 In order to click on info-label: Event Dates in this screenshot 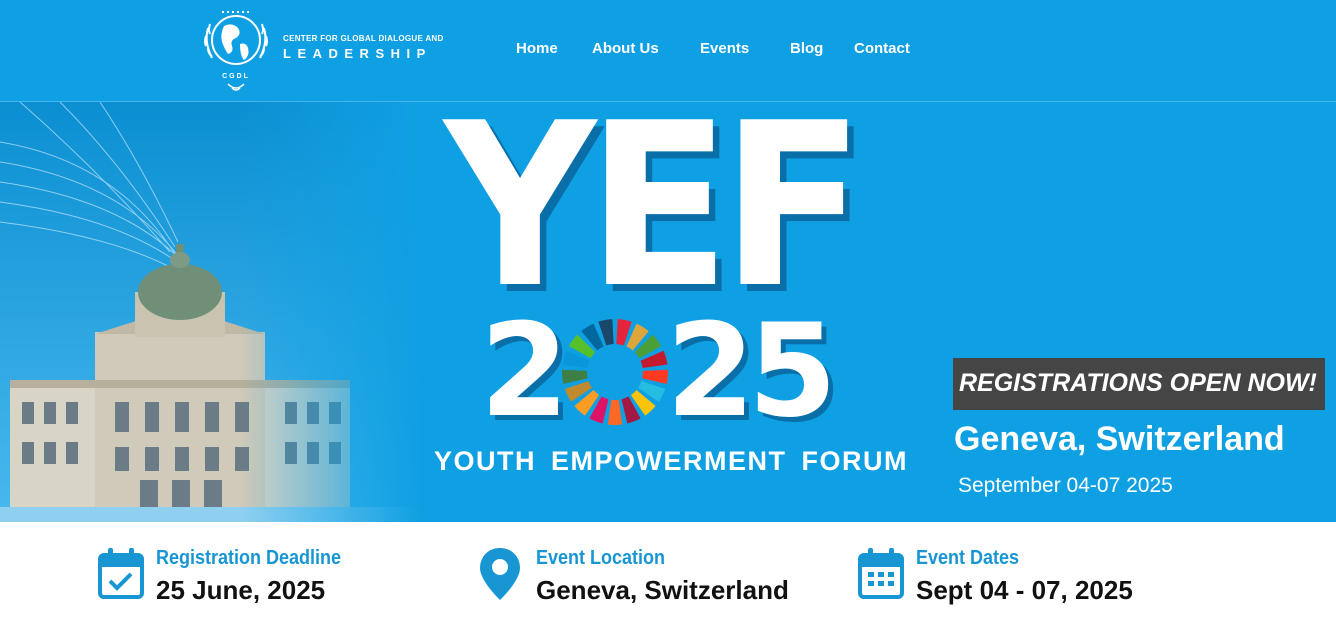, I will do `click(968, 558)`.